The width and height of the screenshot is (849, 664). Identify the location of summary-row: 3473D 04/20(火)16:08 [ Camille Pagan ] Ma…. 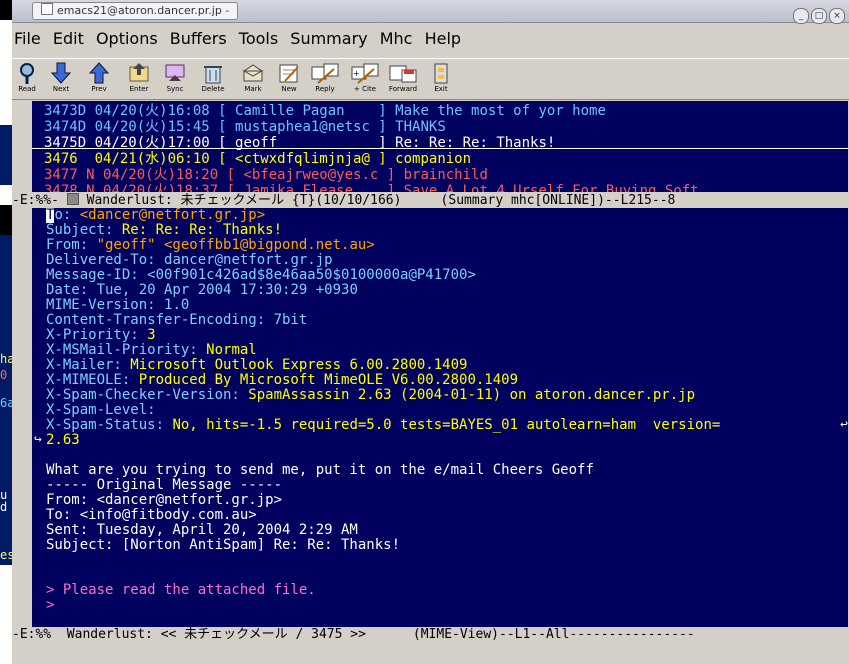
(325, 111).